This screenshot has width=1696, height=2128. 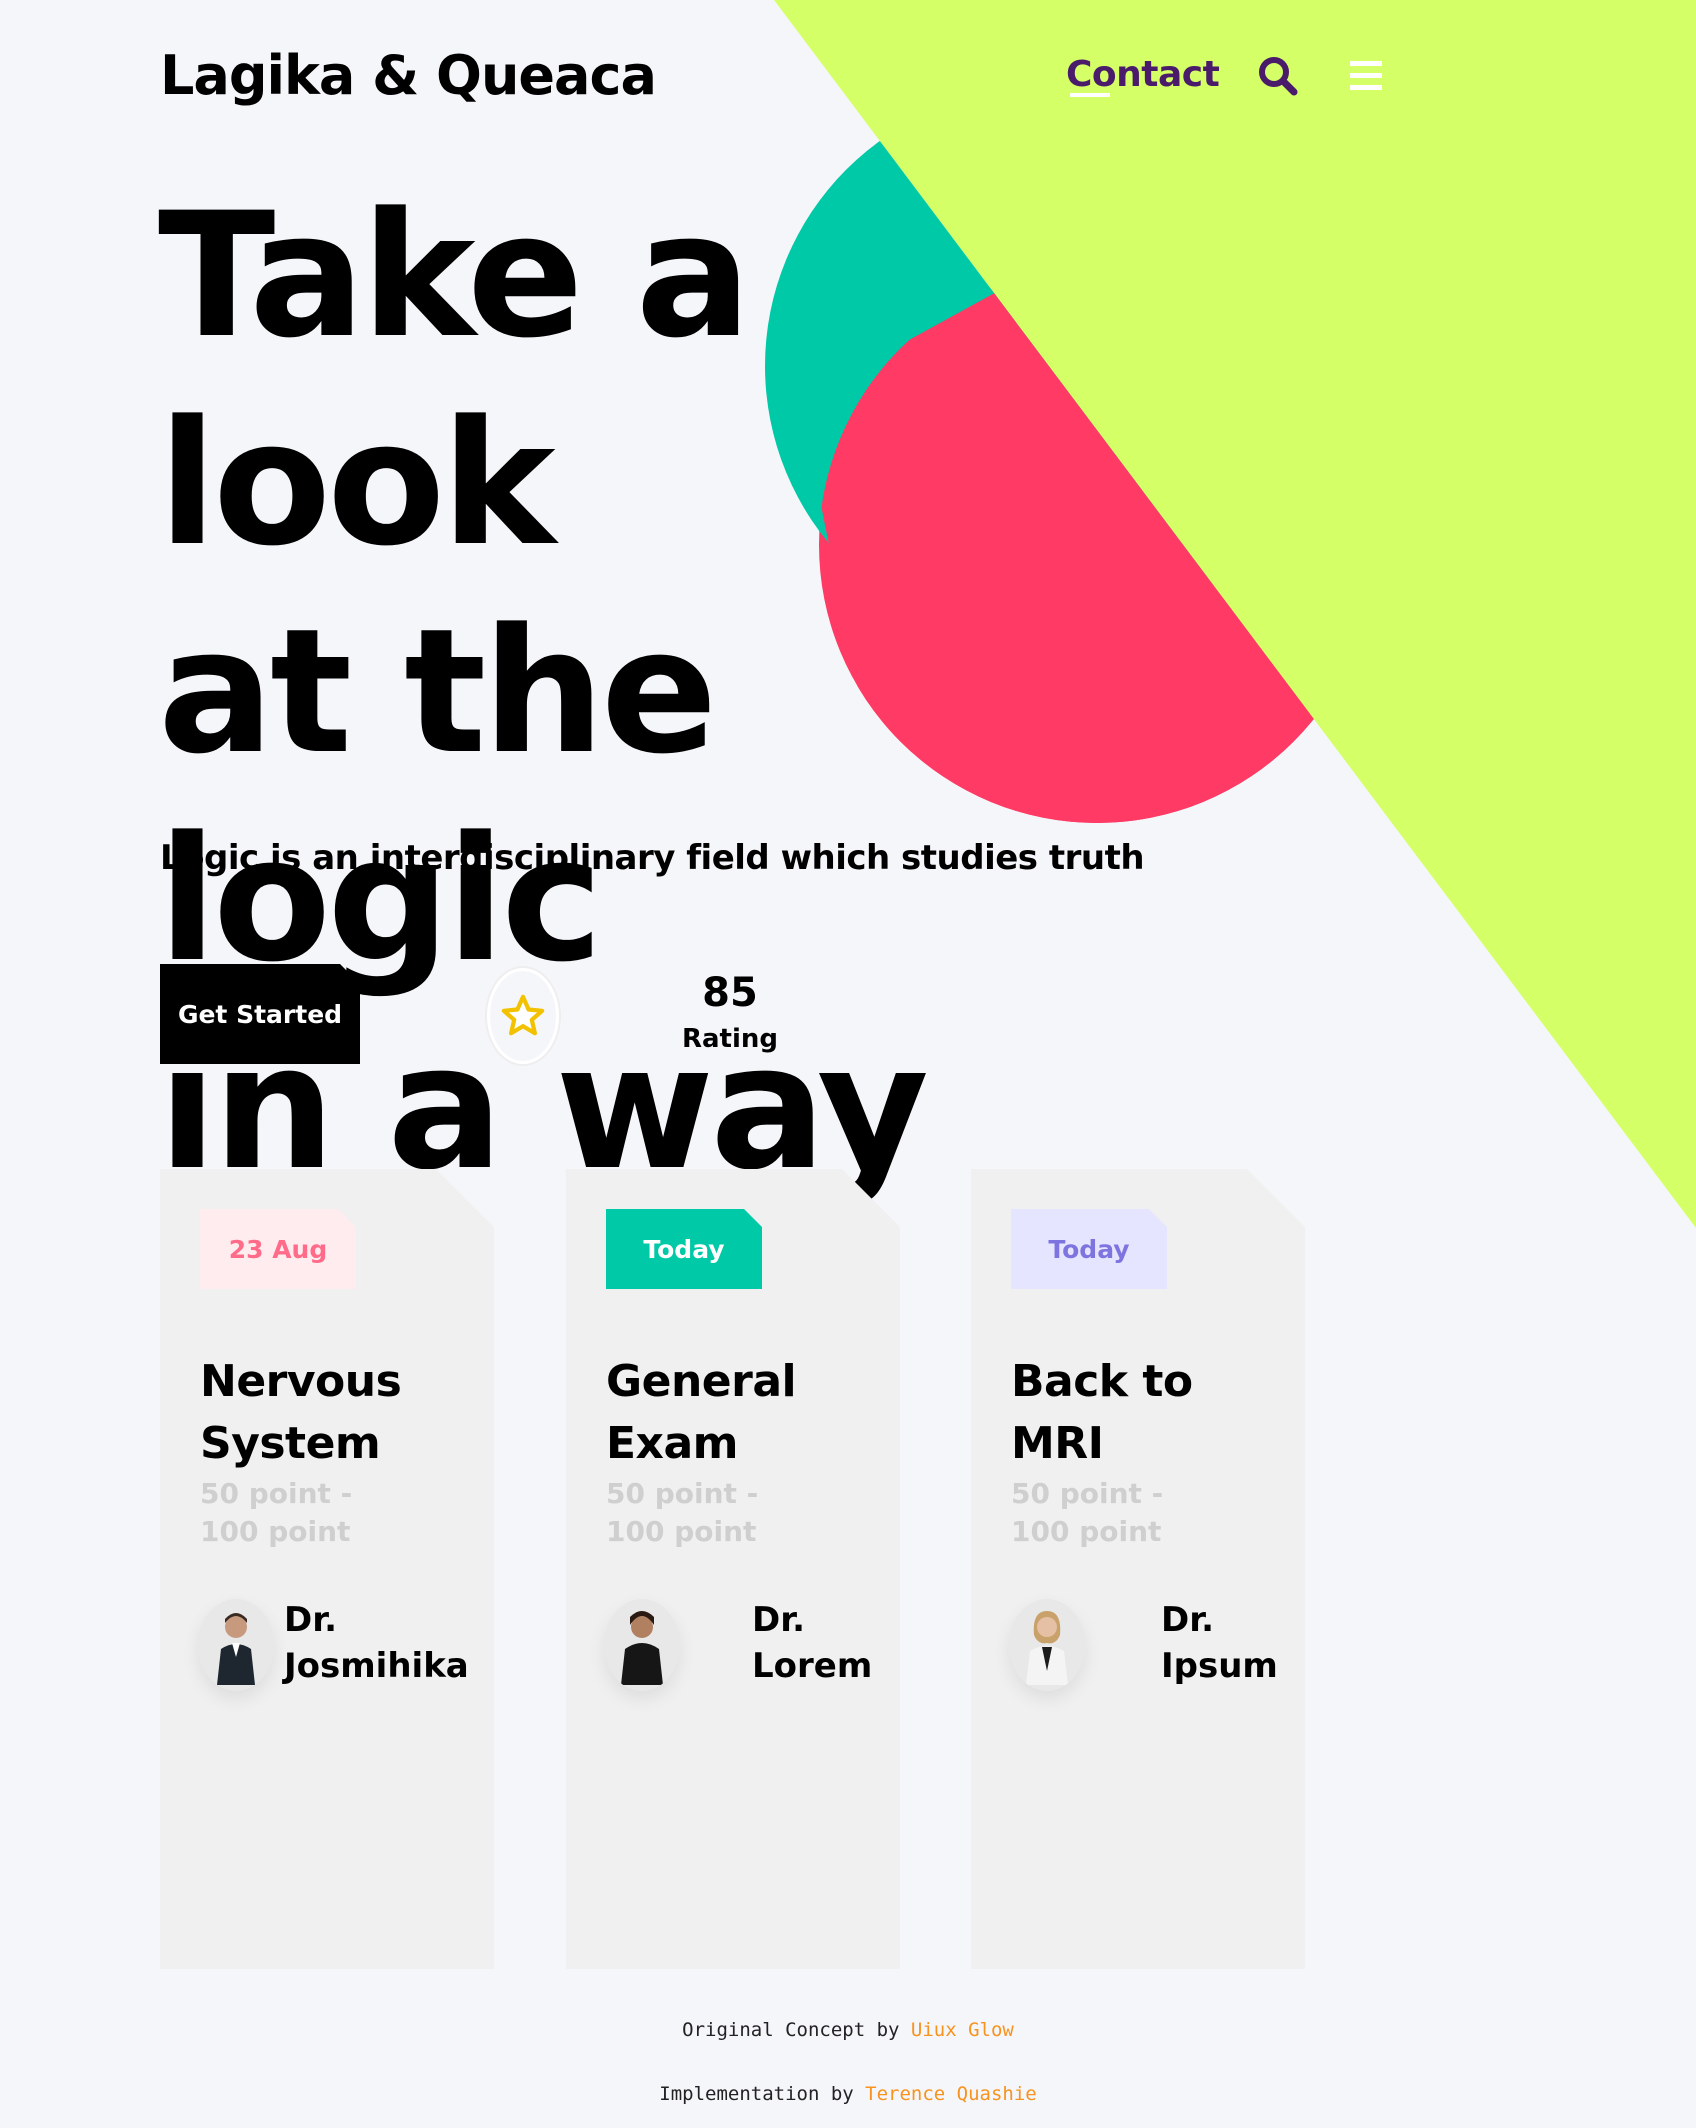 I want to click on card-title-line: General, so click(x=701, y=1381).